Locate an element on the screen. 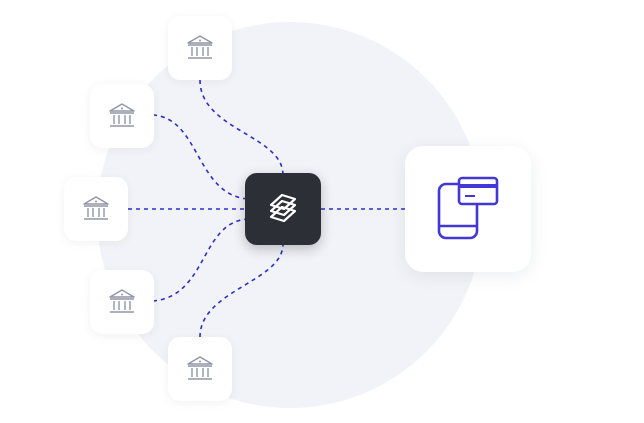 The image size is (644, 423). device-tile is located at coordinates (468, 209).